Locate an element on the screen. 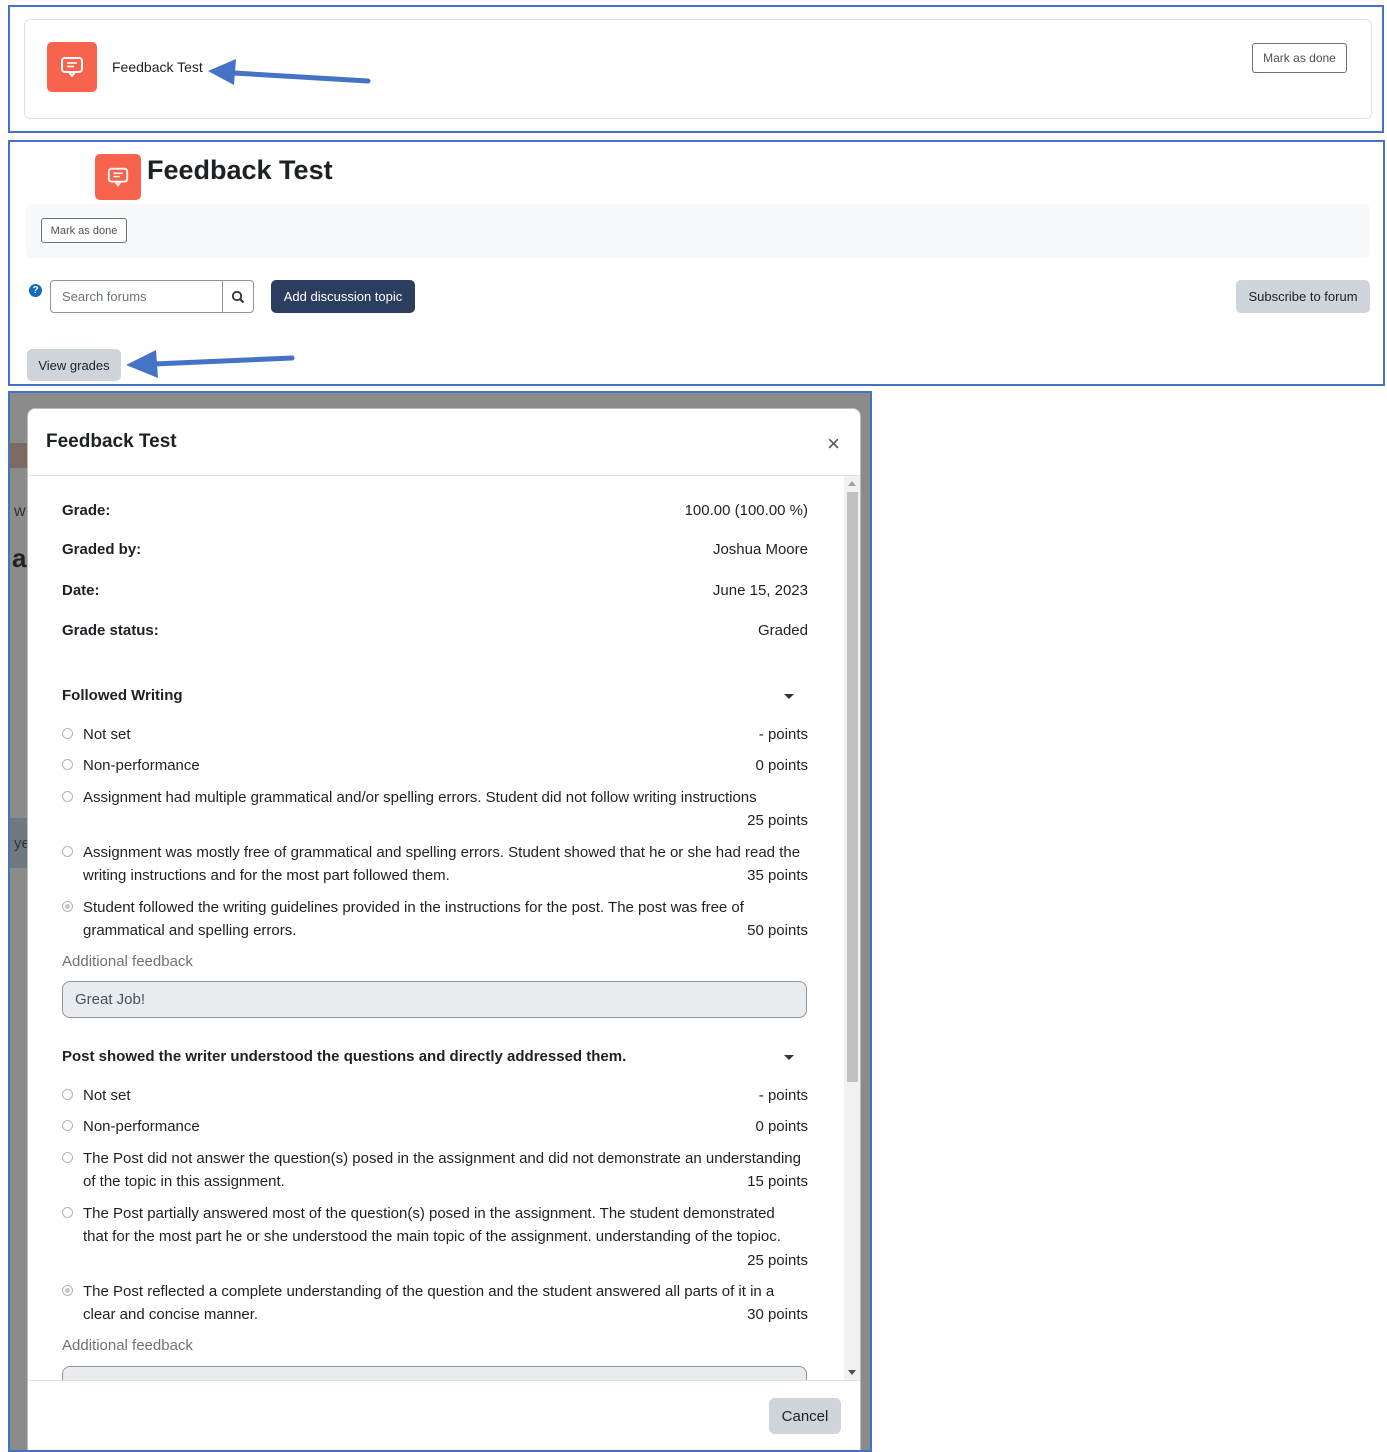 The image size is (1387, 1452). course-activity-panel: Feedback Test Mark as done is located at coordinates (696, 69).